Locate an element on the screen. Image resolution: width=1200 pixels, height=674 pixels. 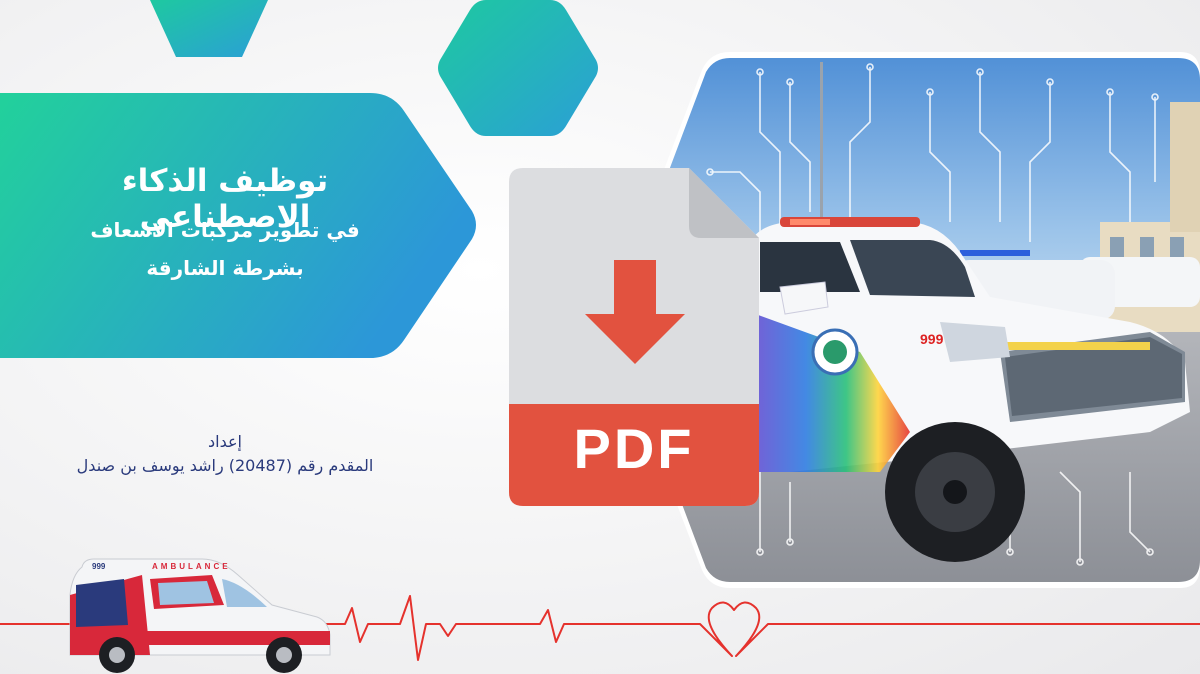
ambulance-number: 999 is located at coordinates (99, 566).